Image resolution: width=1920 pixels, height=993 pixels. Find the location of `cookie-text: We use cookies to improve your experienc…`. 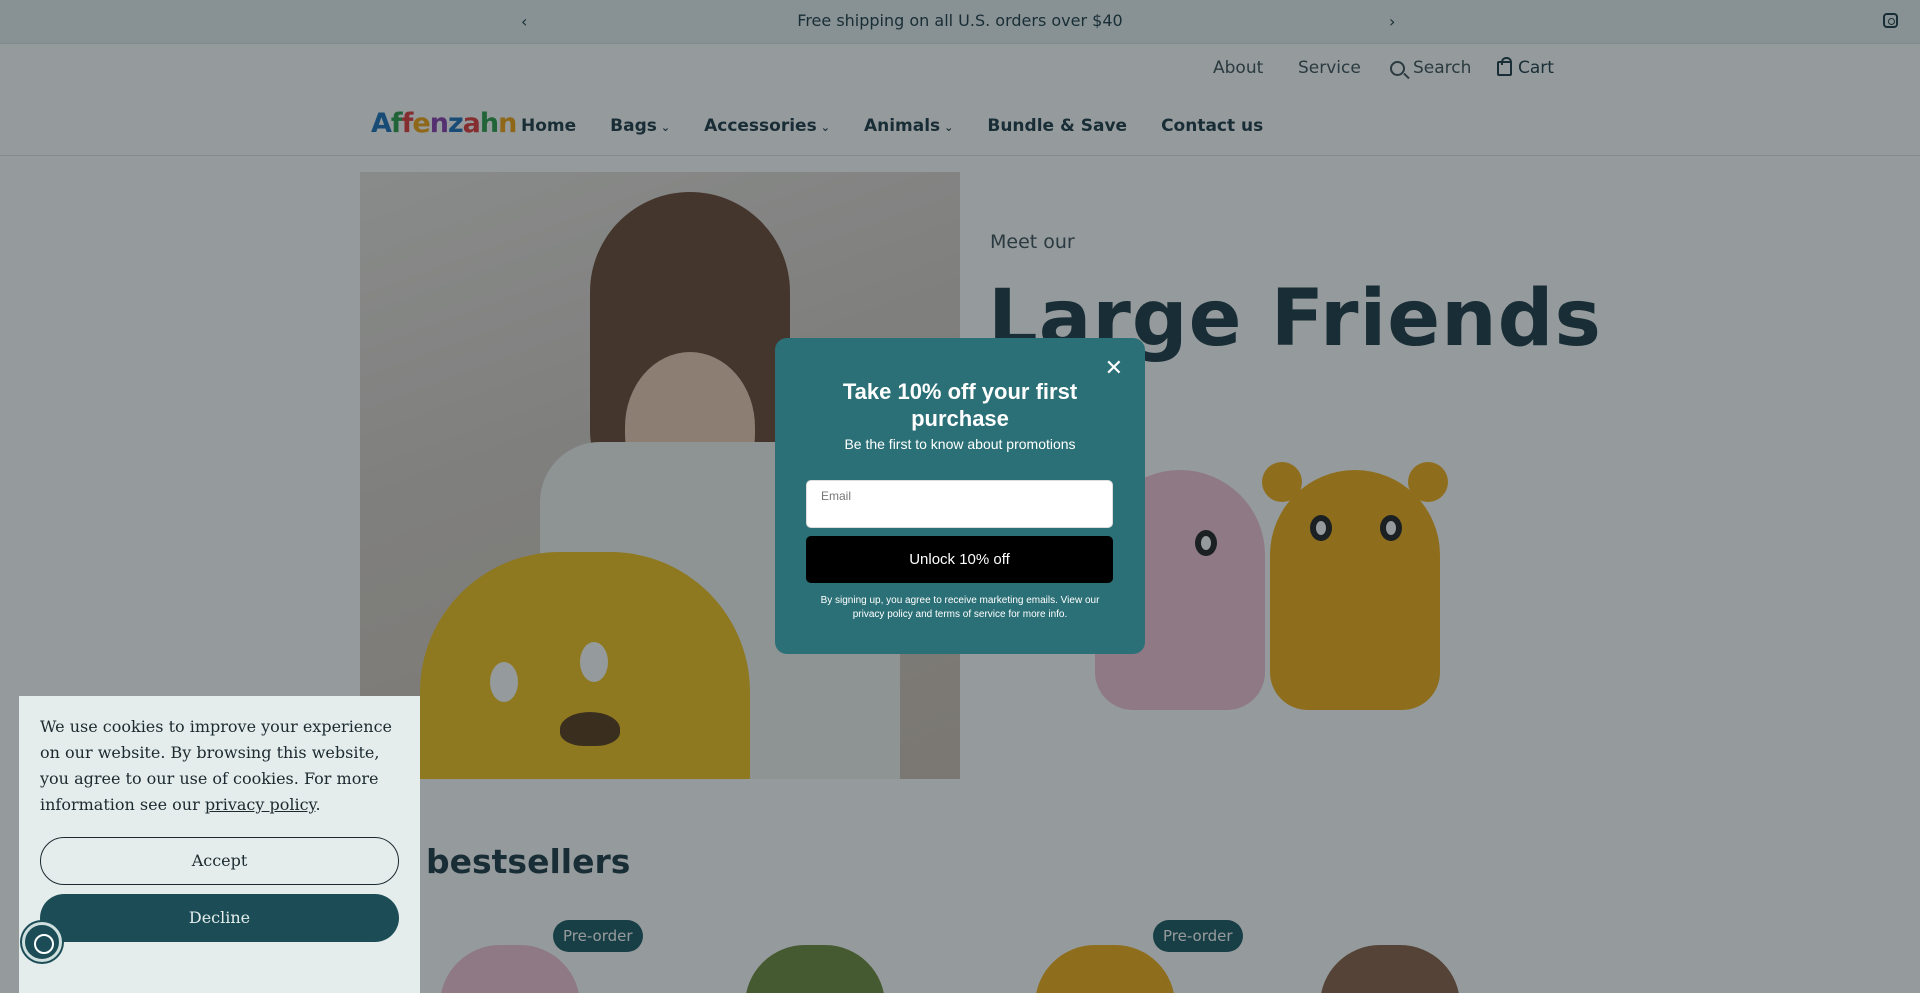

cookie-text: We use cookies to improve your experienc… is located at coordinates (225, 766).